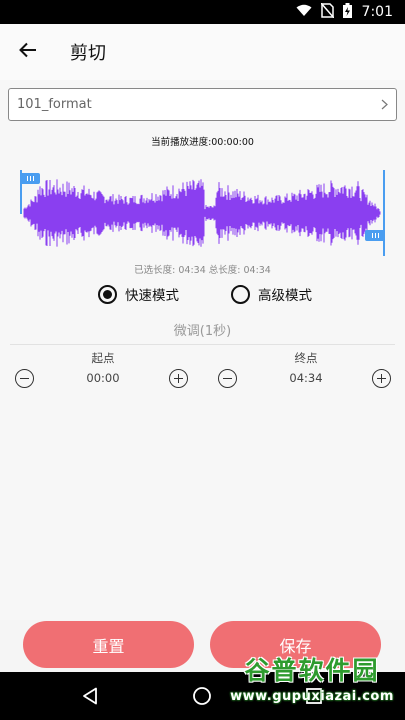  What do you see at coordinates (384, 104) in the screenshot?
I see `chevron-right-icon` at bounding box center [384, 104].